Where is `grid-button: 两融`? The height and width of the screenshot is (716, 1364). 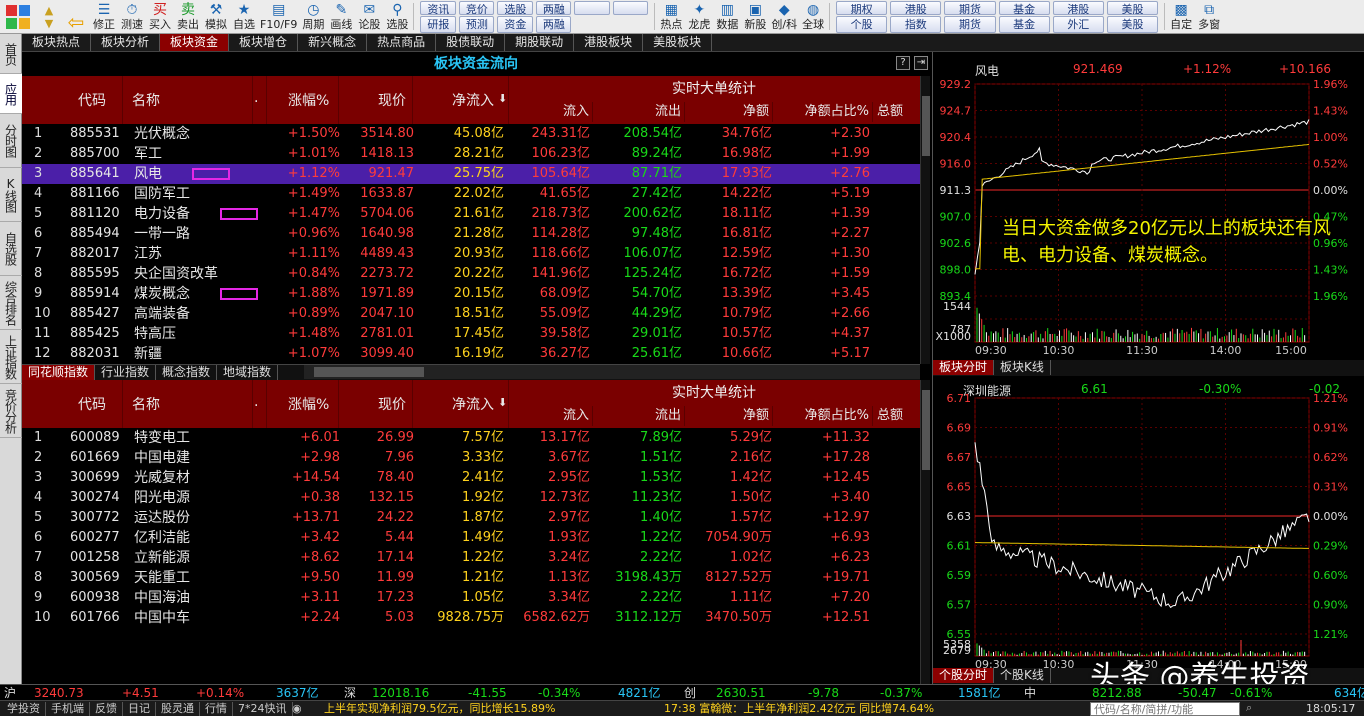
grid-button: 两融 is located at coordinates (553, 24).